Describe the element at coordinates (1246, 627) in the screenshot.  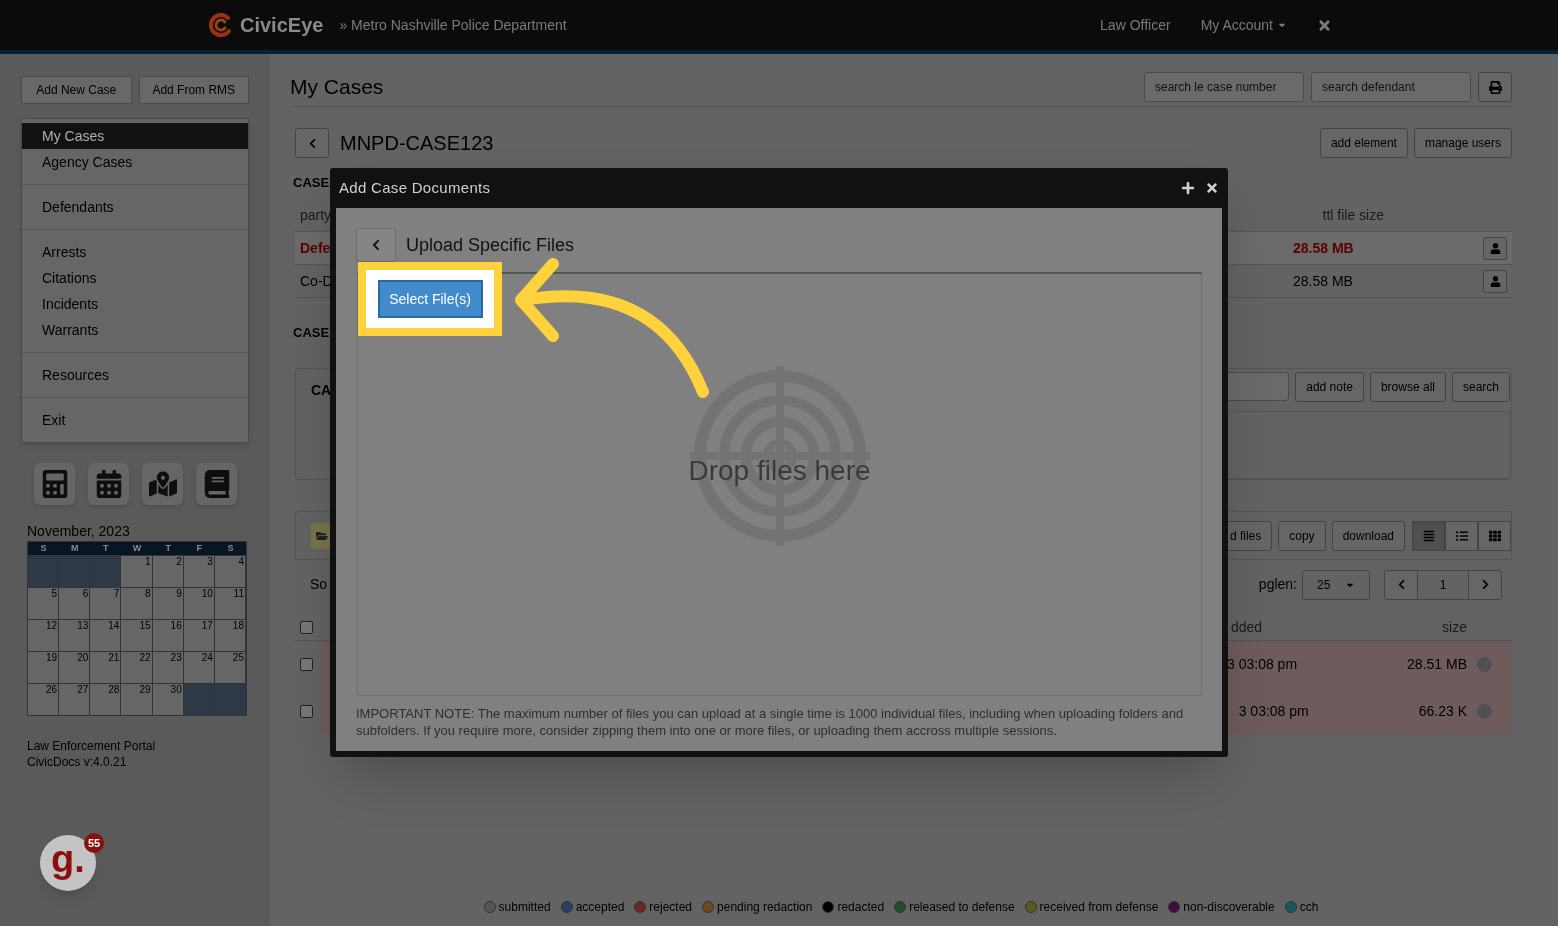
I see `column-header: dded` at that location.